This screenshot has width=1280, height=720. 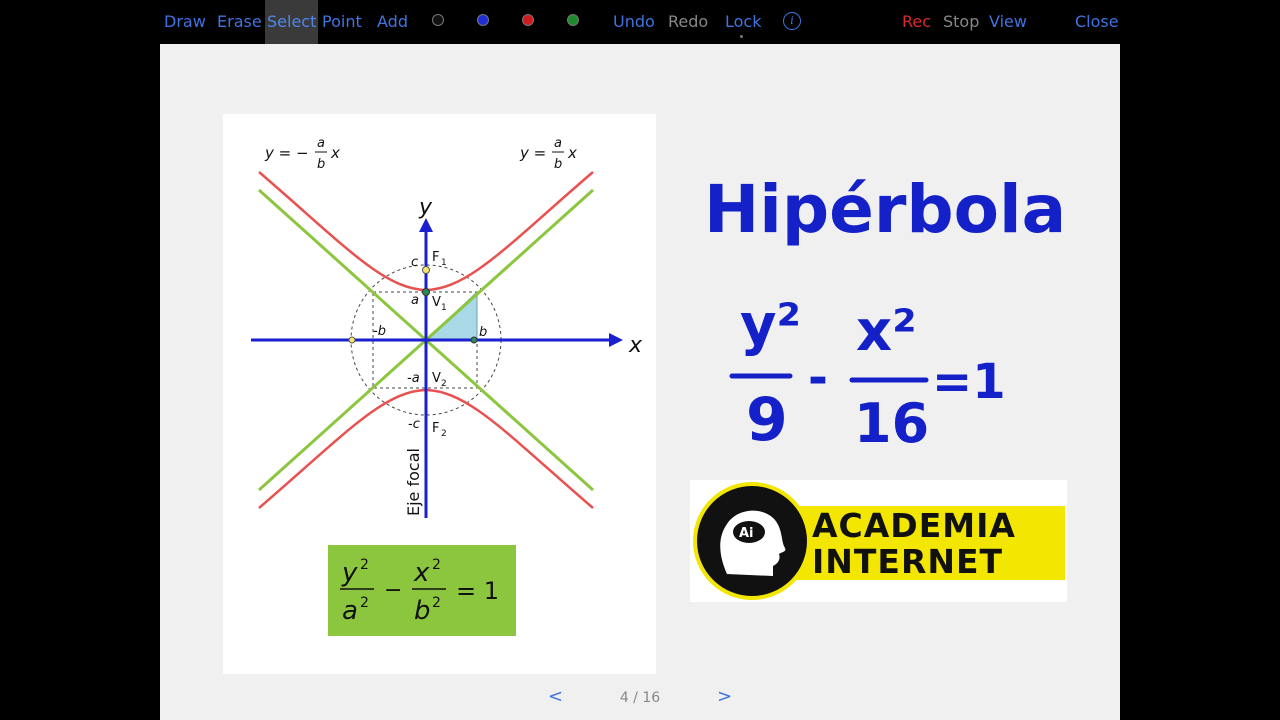 What do you see at coordinates (743, 22) in the screenshot?
I see `lock-button: Lock` at bounding box center [743, 22].